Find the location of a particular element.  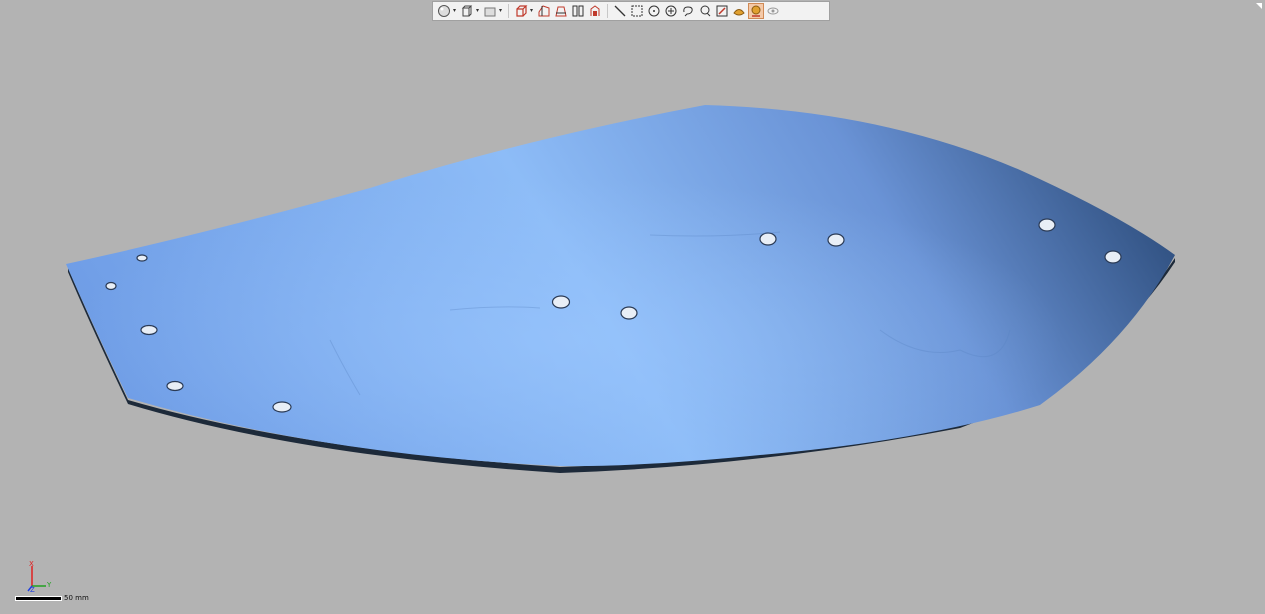

section-plane-button is located at coordinates (561, 11).